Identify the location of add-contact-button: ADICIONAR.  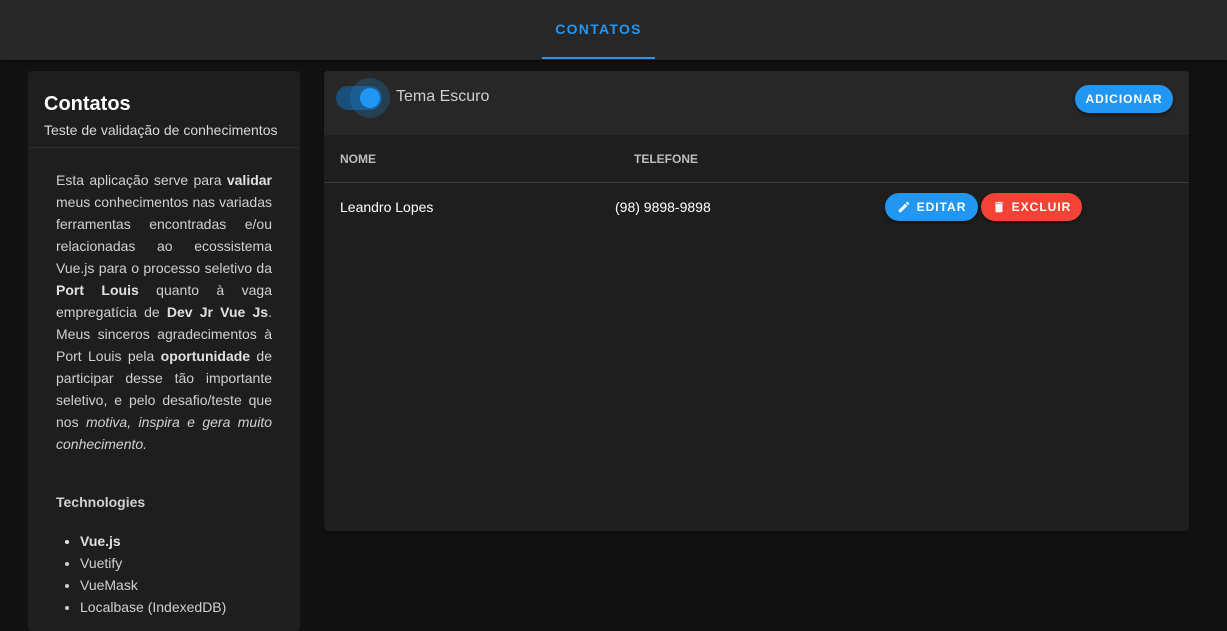
(1124, 99).